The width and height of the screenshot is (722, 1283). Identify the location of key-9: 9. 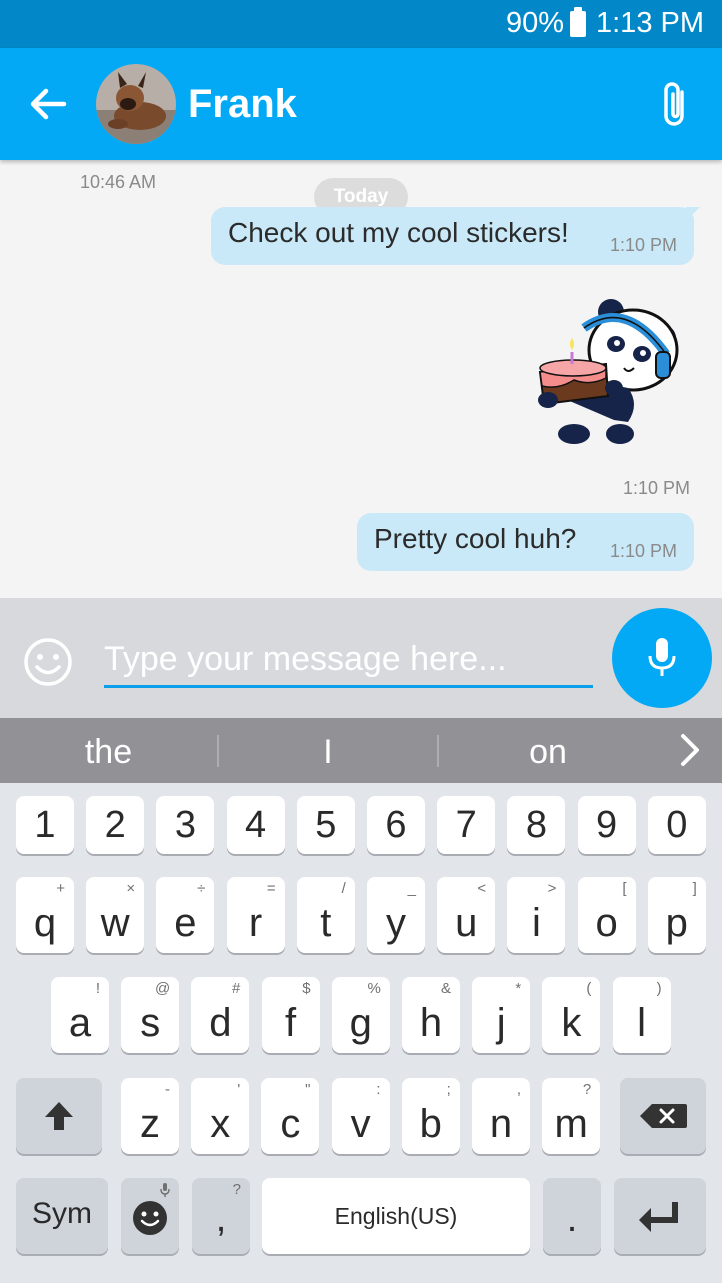
(606, 825).